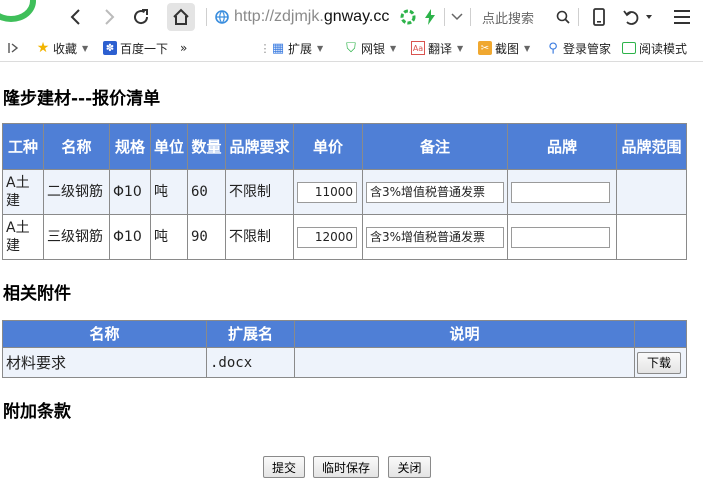 The height and width of the screenshot is (504, 703). I want to click on close-button: 关闭, so click(409, 467).